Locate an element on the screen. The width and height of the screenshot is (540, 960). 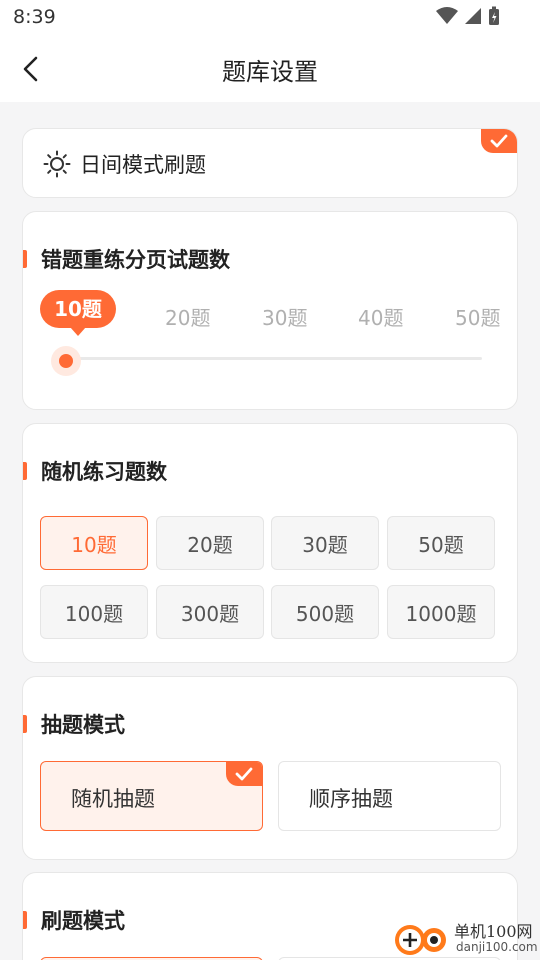
count-option: 1000题 is located at coordinates (441, 612).